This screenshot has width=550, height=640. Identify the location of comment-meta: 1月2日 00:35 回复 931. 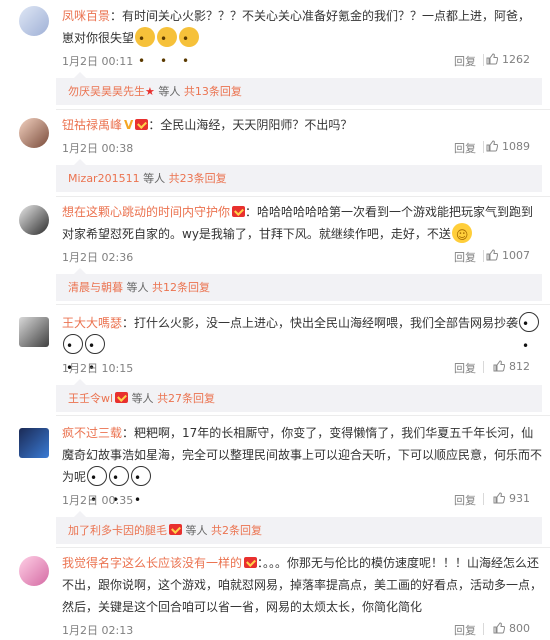
(302, 501).